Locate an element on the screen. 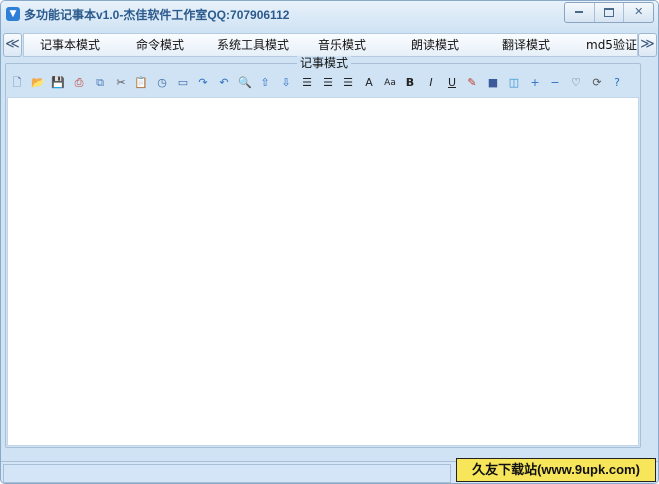  save-icon: 💾 is located at coordinates (58, 82).